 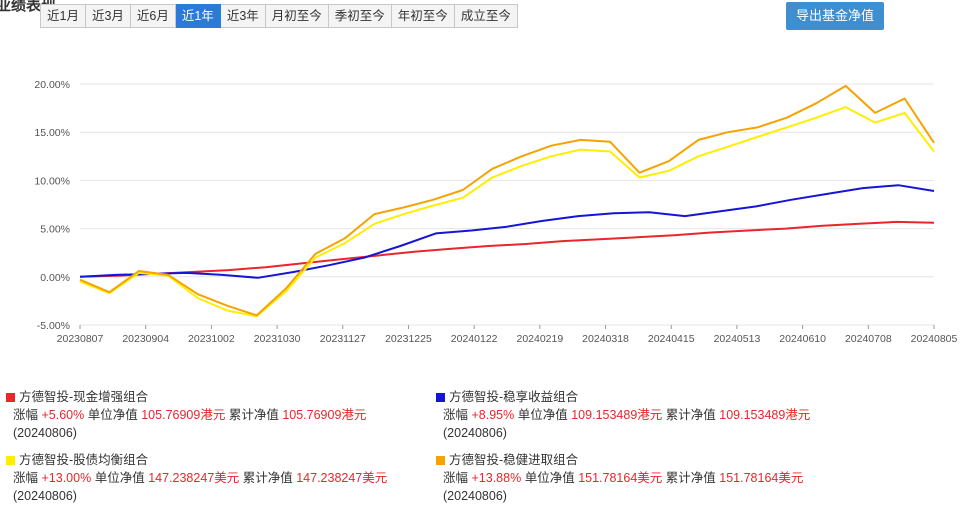 I want to click on acc-nav-value: 147.238247美元, so click(x=342, y=478).